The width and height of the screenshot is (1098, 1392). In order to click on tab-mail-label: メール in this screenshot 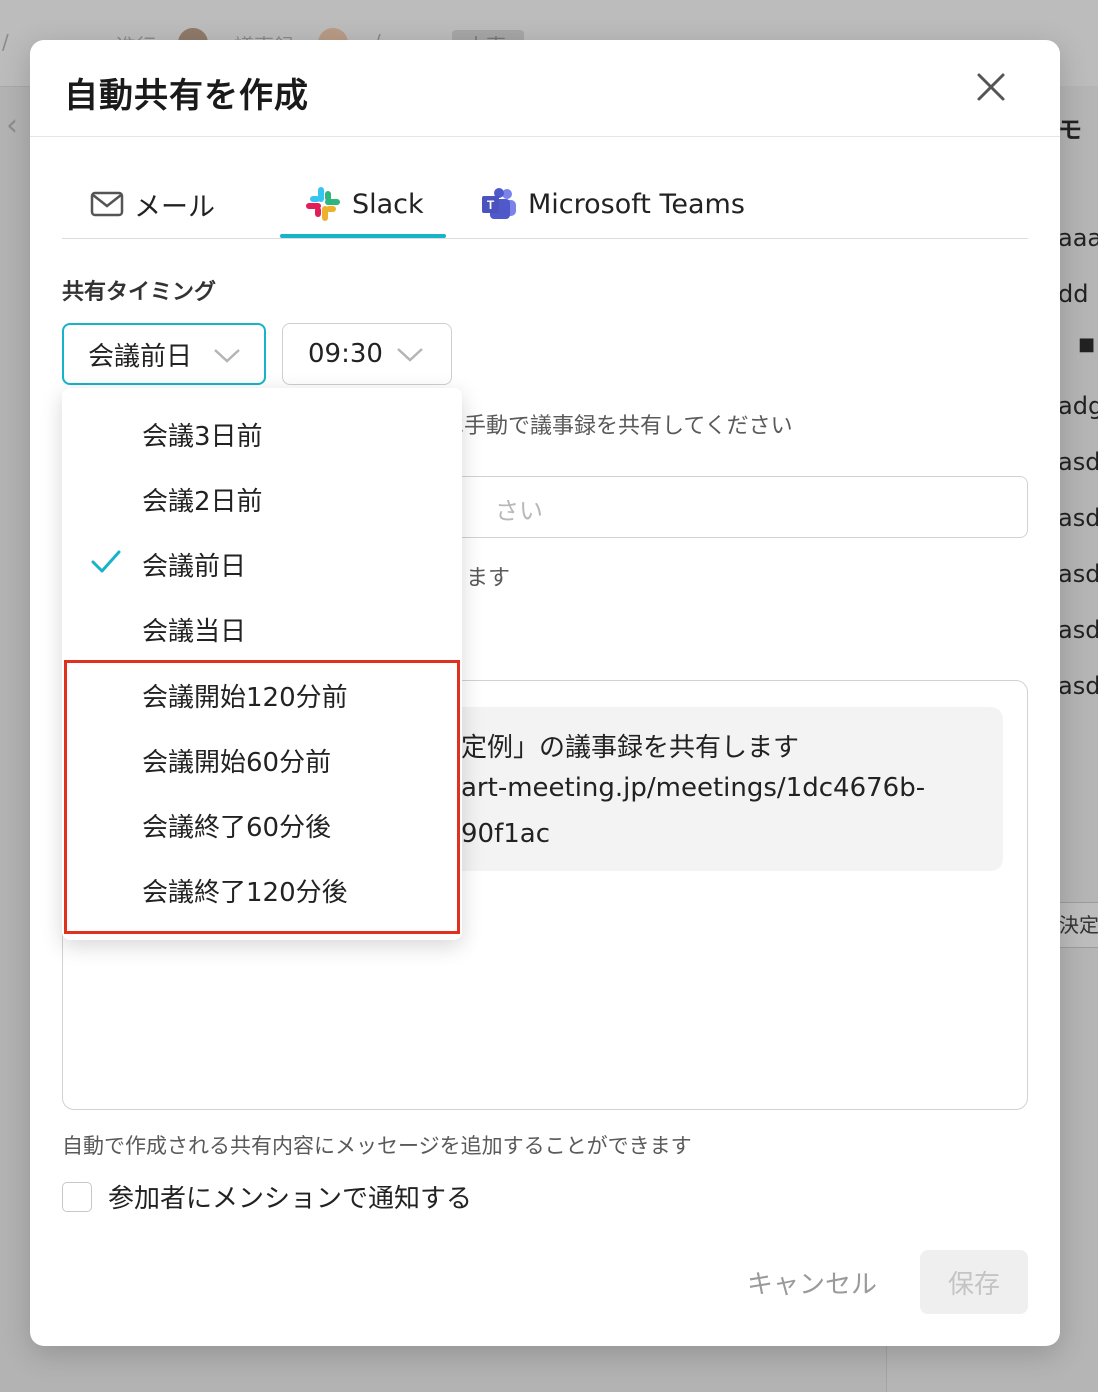, I will do `click(174, 207)`.